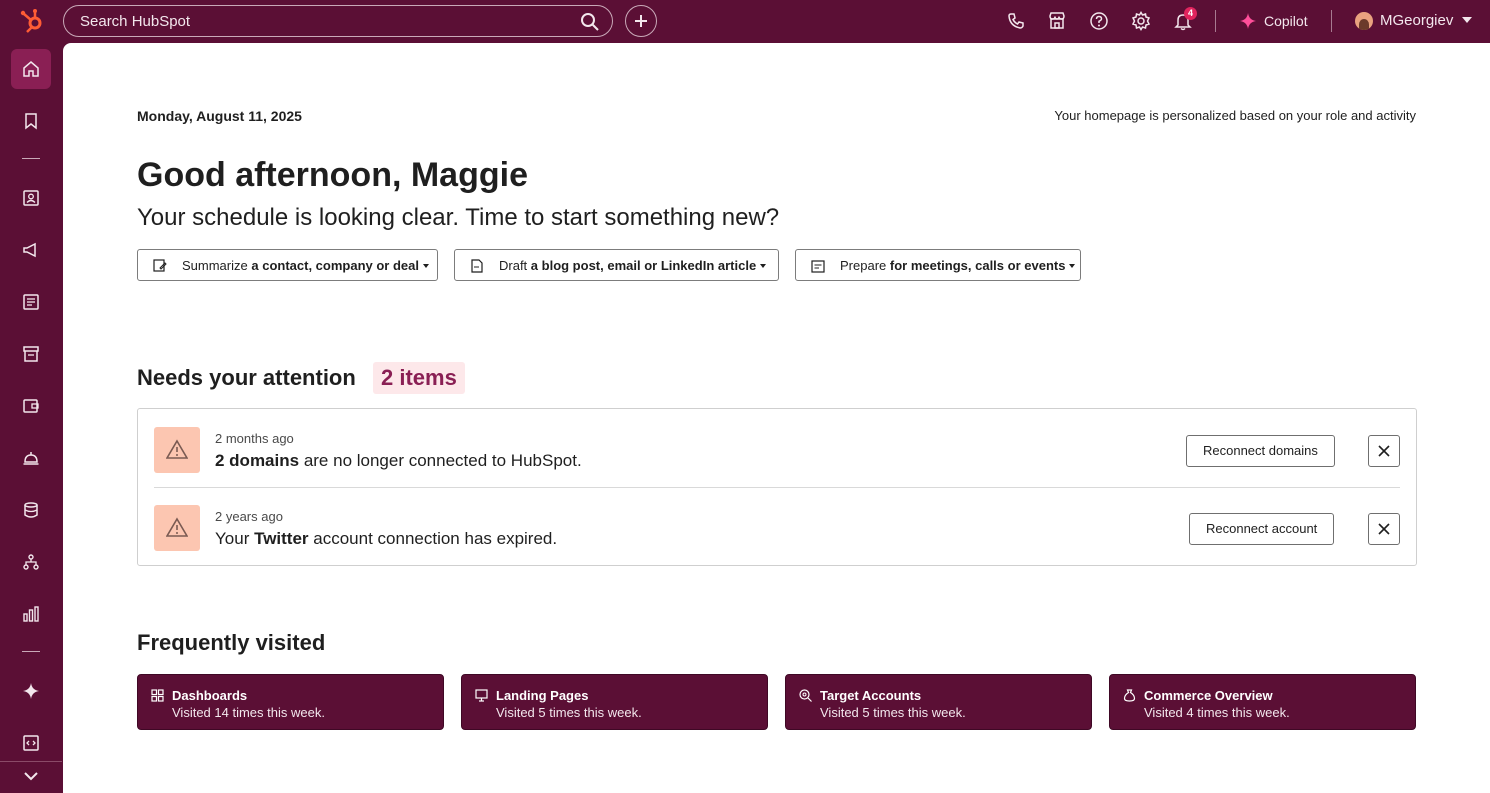 The width and height of the screenshot is (1490, 793). I want to click on prepare-label: Prepare for meetings, calls or events, so click(958, 265).